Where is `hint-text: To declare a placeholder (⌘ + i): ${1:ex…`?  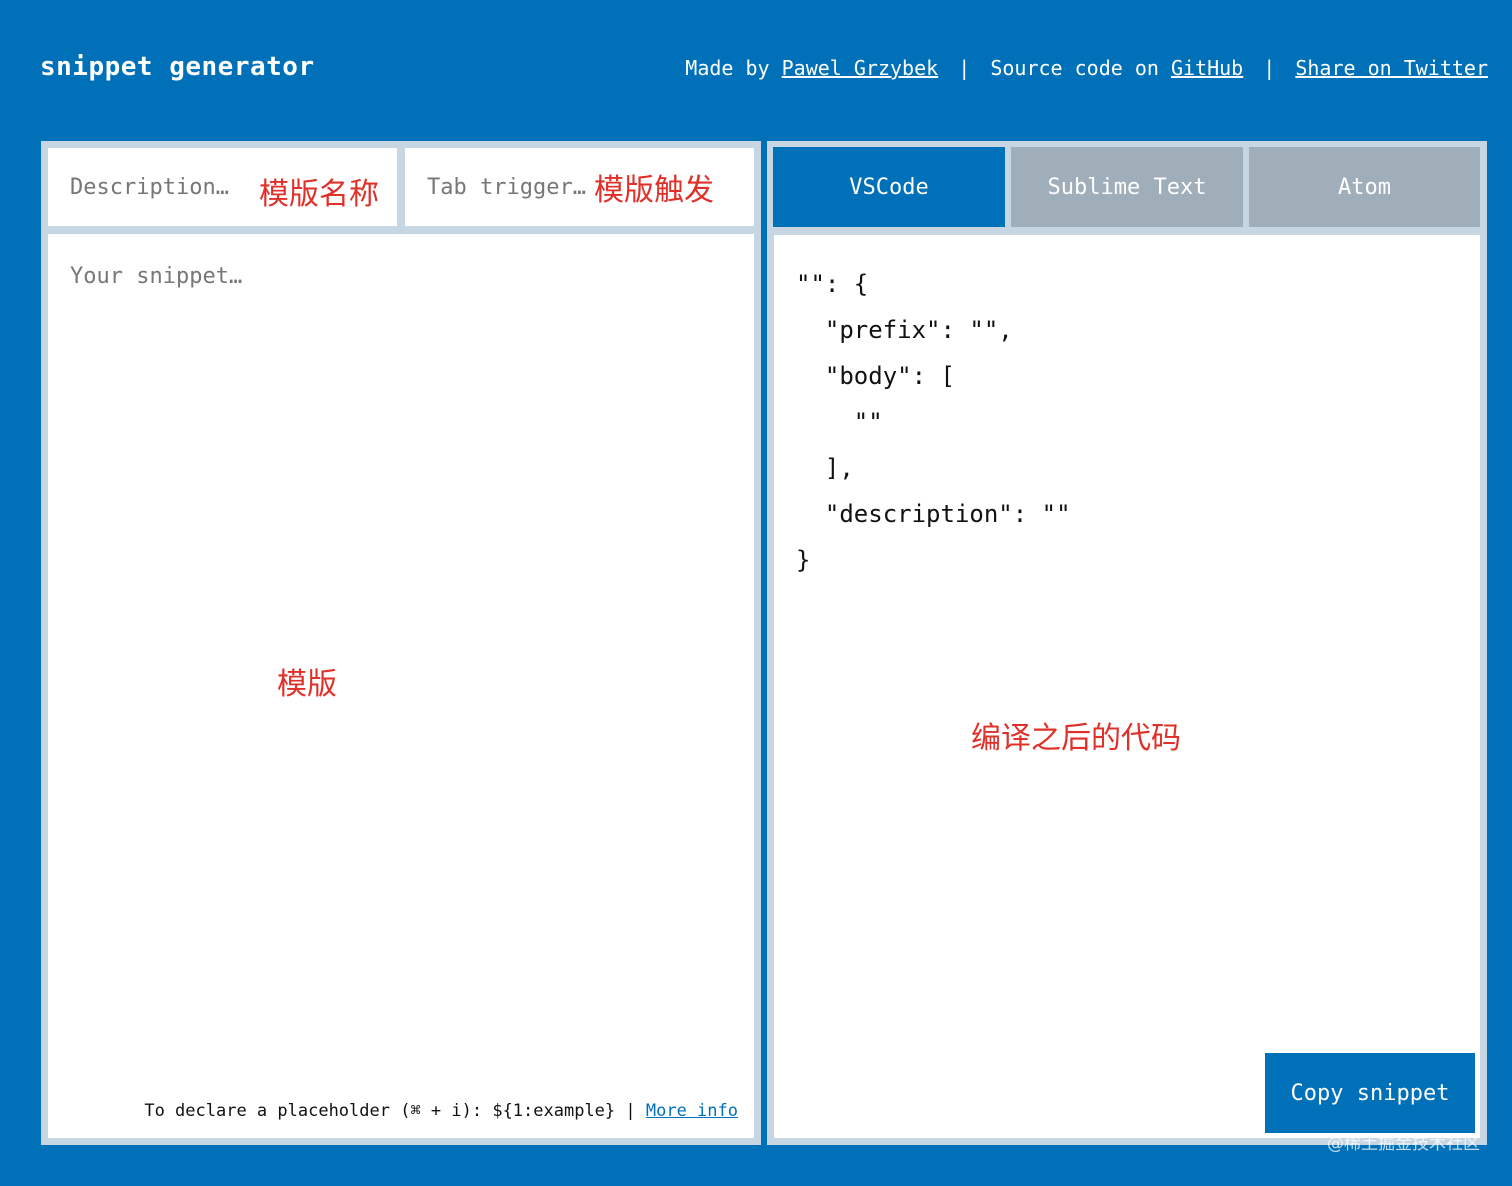
hint-text: To declare a placeholder (⌘ + i): ${1:ex… is located at coordinates (390, 1111).